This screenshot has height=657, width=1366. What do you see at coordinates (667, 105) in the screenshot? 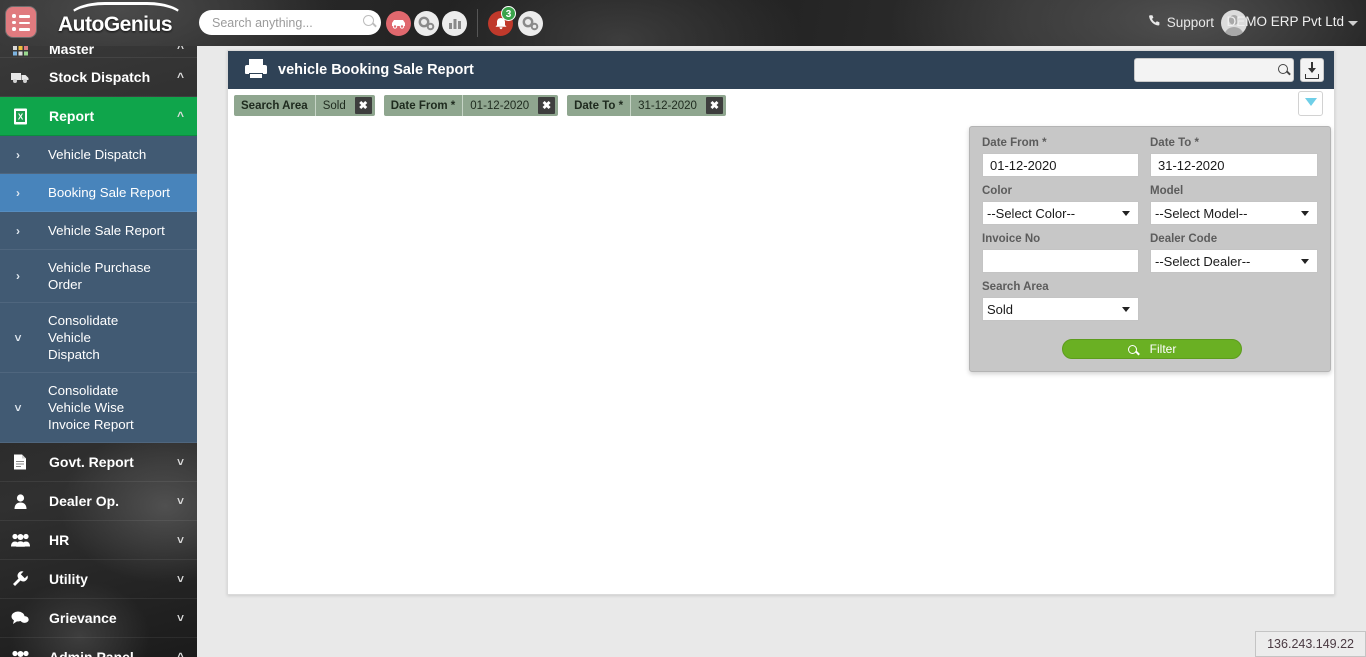
I see `chip-value: 31-12-2020` at bounding box center [667, 105].